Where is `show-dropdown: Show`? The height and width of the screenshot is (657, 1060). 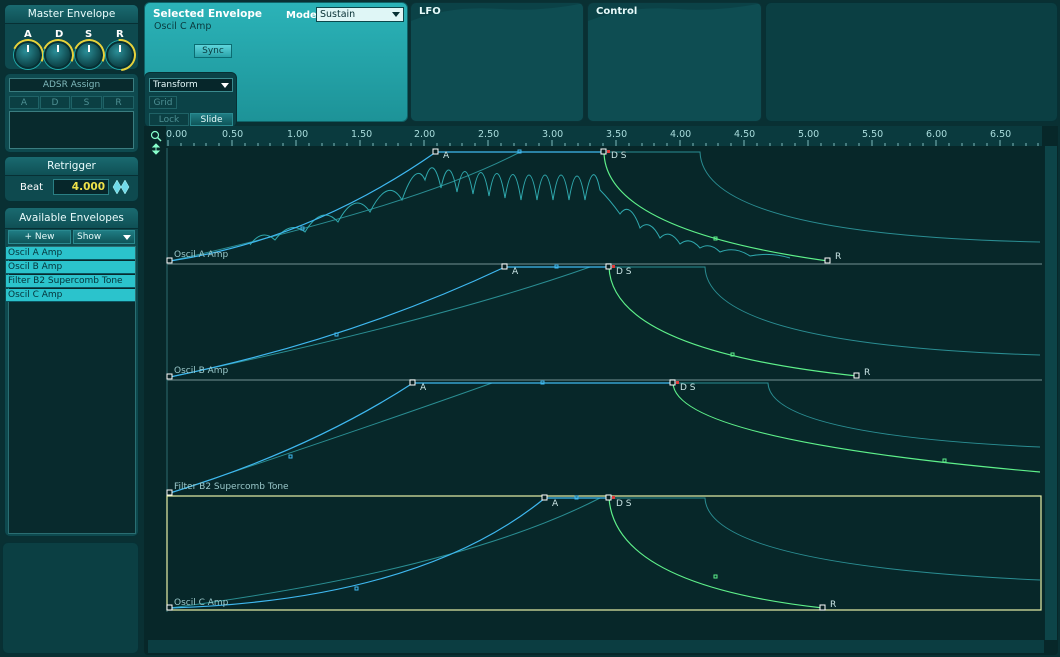
show-dropdown: Show is located at coordinates (104, 237).